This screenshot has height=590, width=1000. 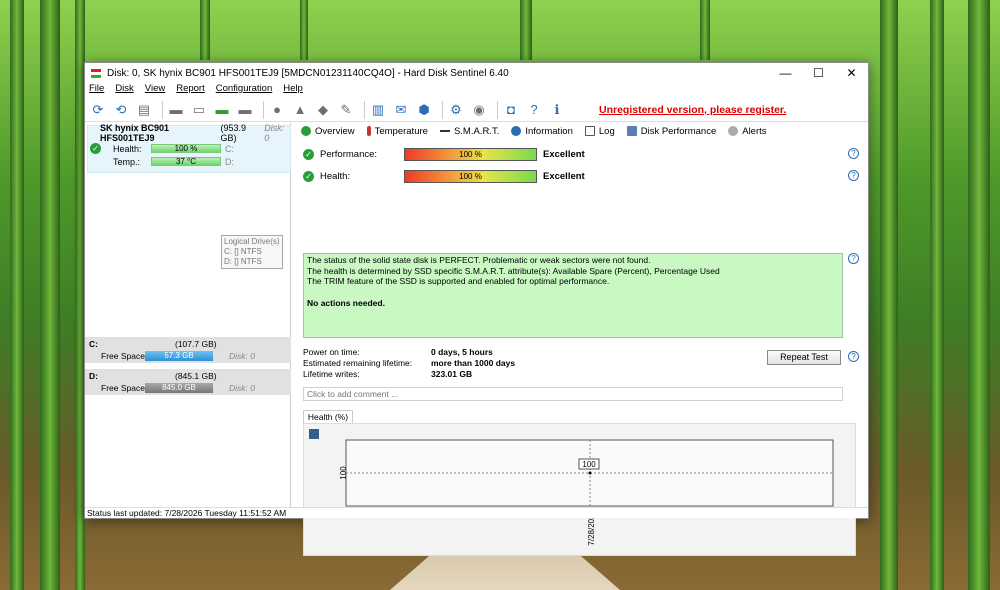 What do you see at coordinates (293, 90) in the screenshot?
I see `menu-help: Help` at bounding box center [293, 90].